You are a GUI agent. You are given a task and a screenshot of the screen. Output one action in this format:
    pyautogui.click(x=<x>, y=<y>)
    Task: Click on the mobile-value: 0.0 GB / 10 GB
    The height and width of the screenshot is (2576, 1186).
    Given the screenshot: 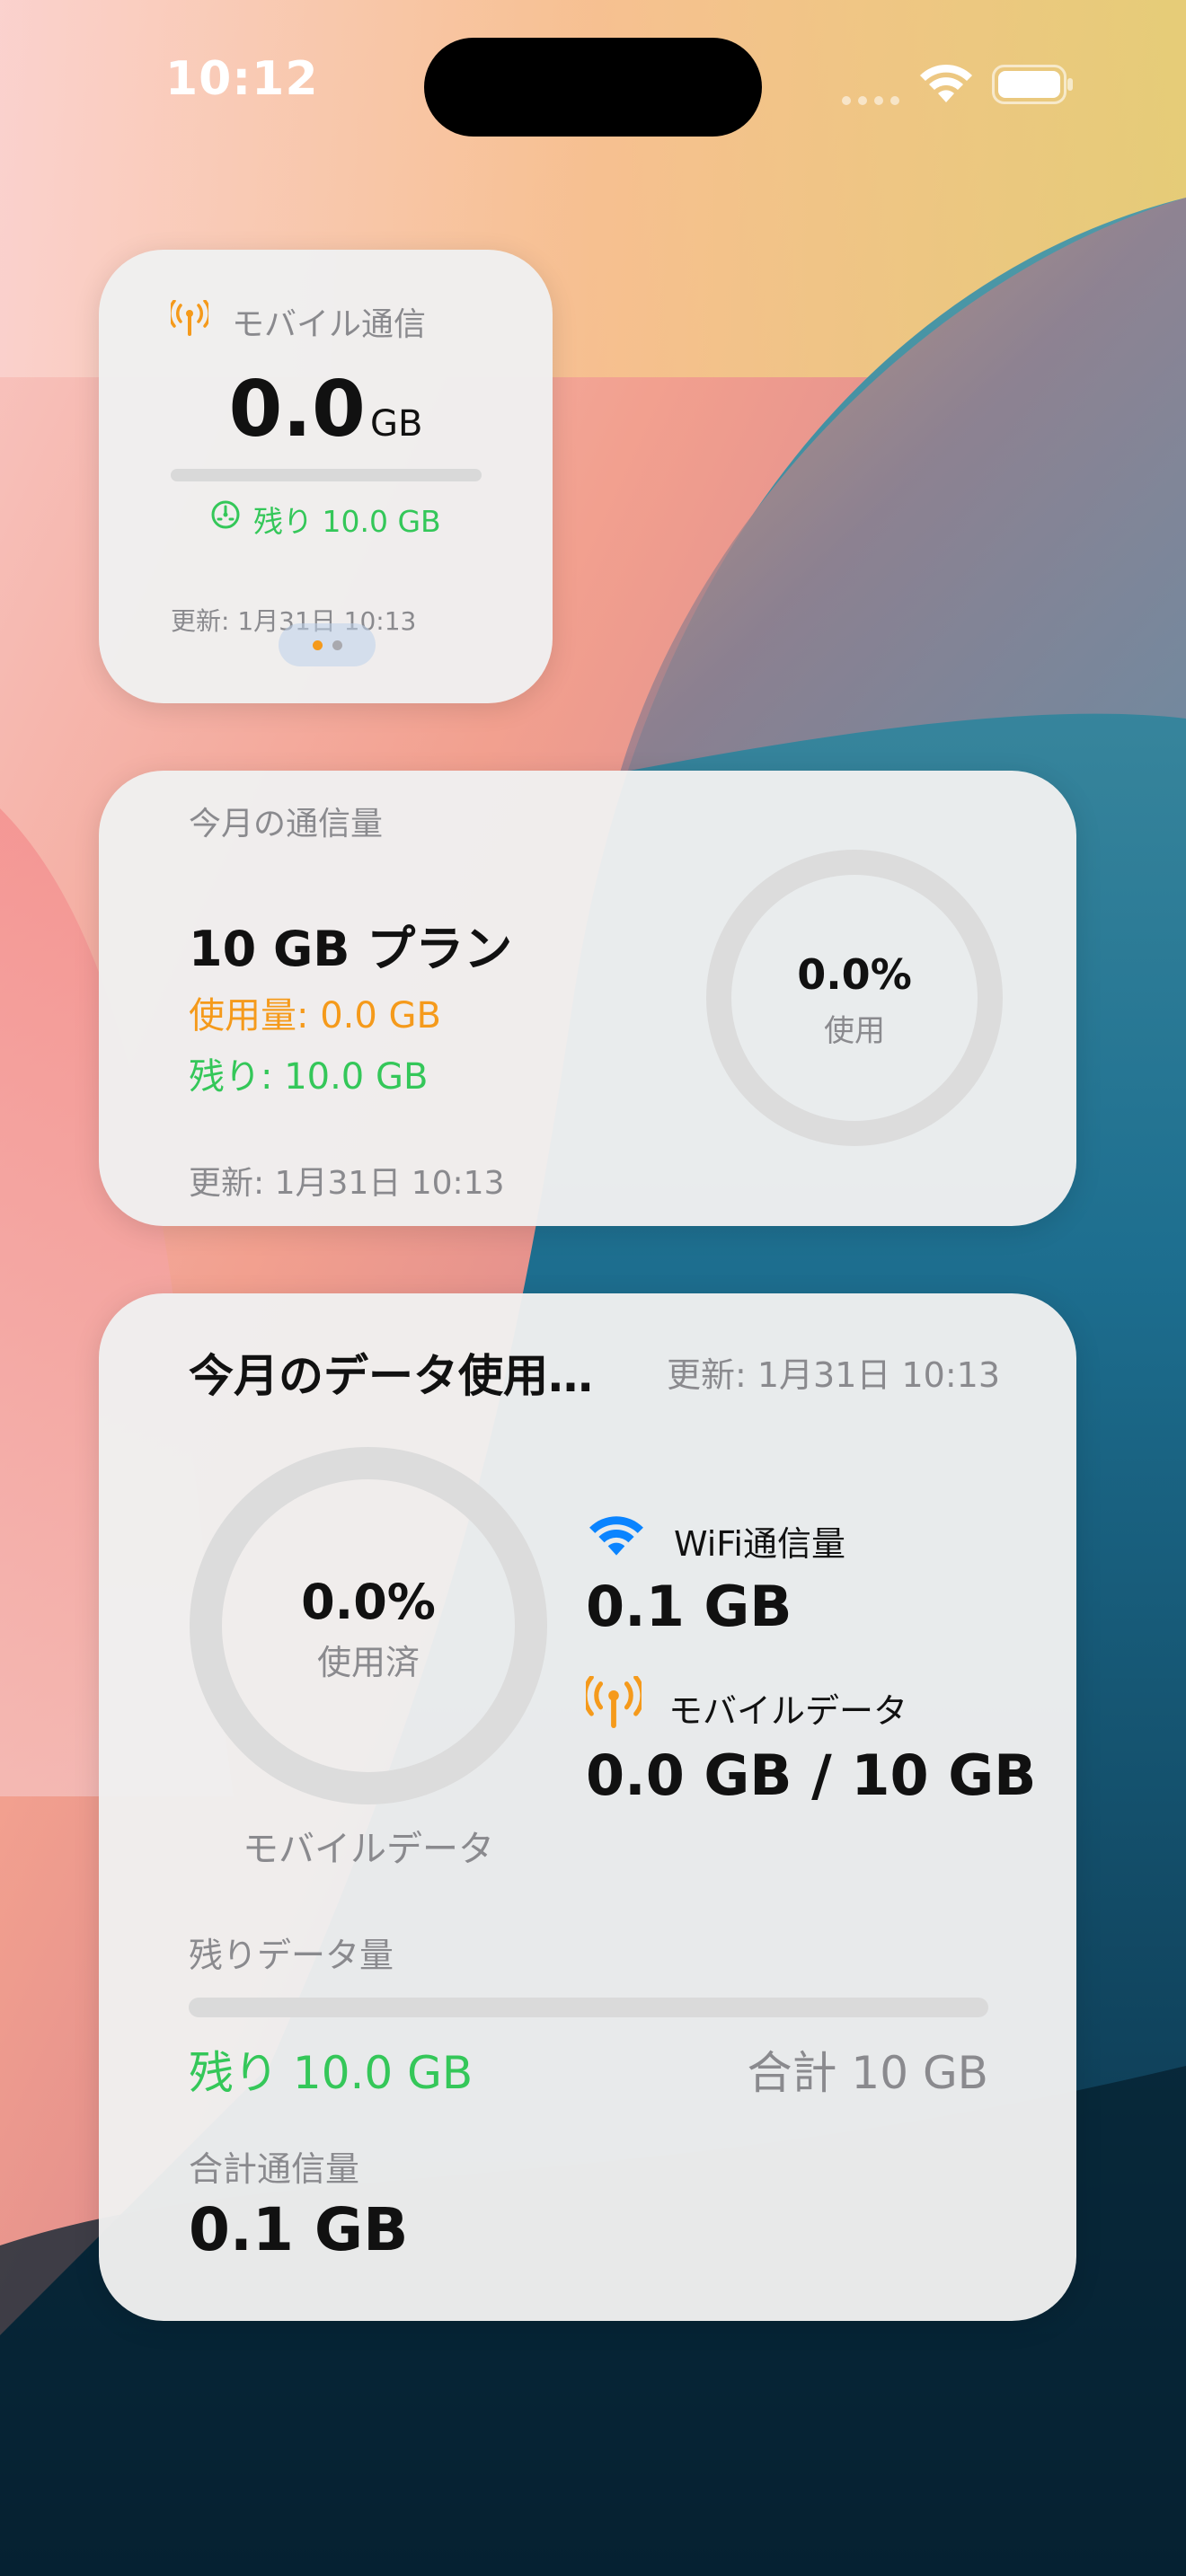 What is the action you would take?
    pyautogui.click(x=811, y=1775)
    